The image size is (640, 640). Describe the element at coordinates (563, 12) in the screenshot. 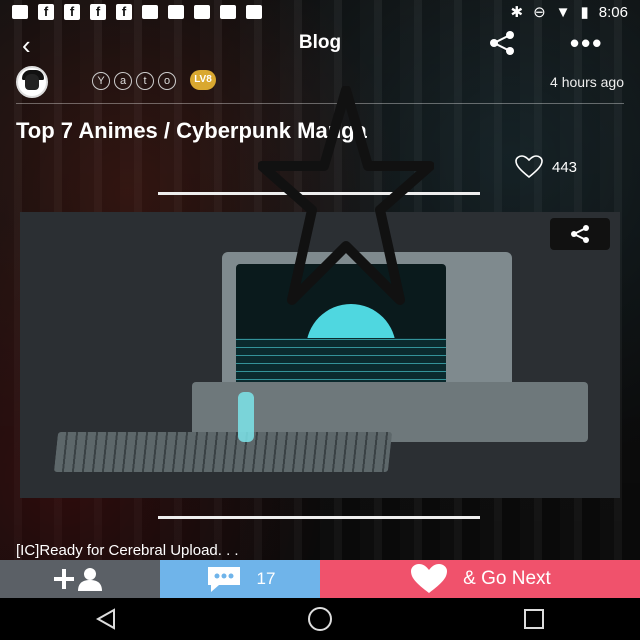

I see `wifi-icon: ▼` at that location.